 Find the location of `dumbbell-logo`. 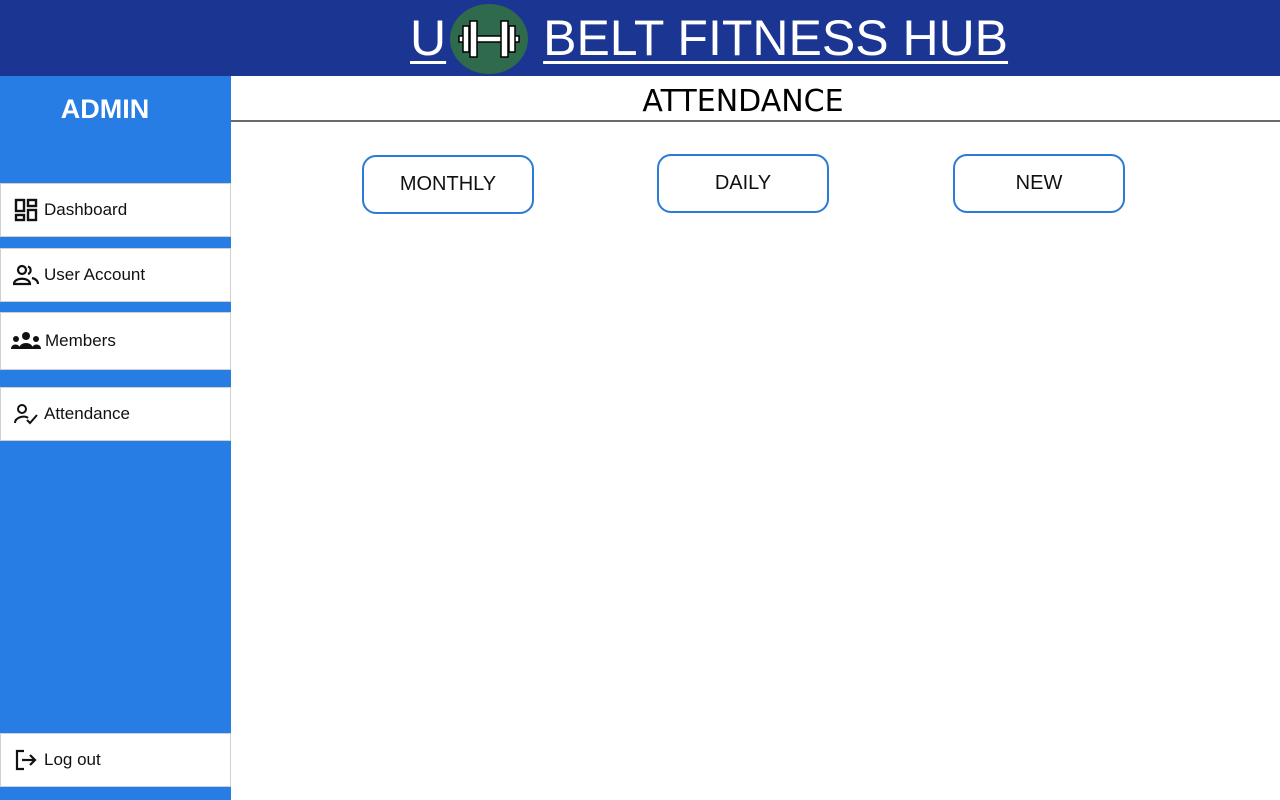

dumbbell-logo is located at coordinates (489, 39).